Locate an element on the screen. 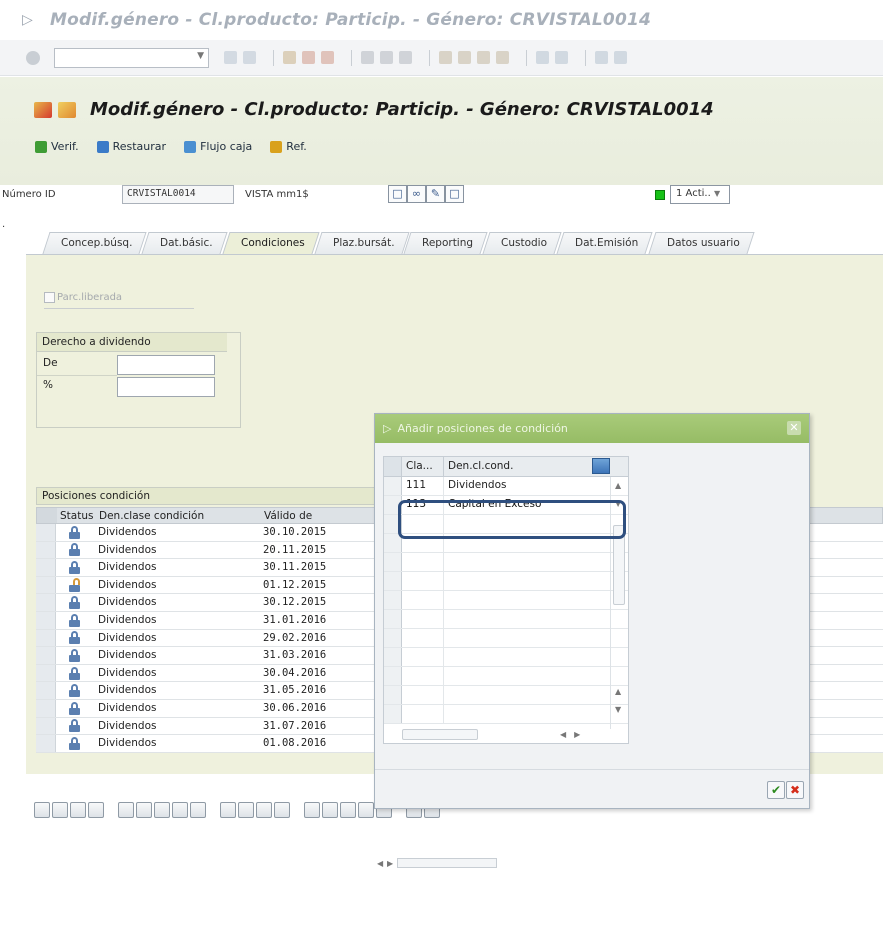  confirm-button: ✔ is located at coordinates (776, 790).